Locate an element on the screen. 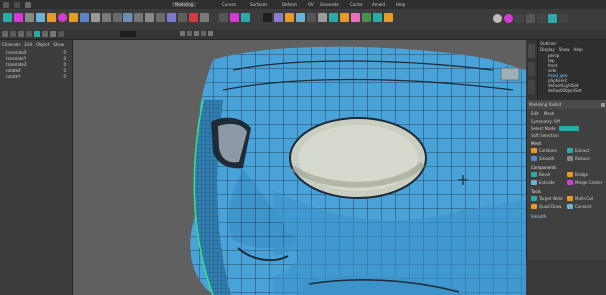 The height and width of the screenshot is (295, 606). triangulate-icon is located at coordinates (322, 17).